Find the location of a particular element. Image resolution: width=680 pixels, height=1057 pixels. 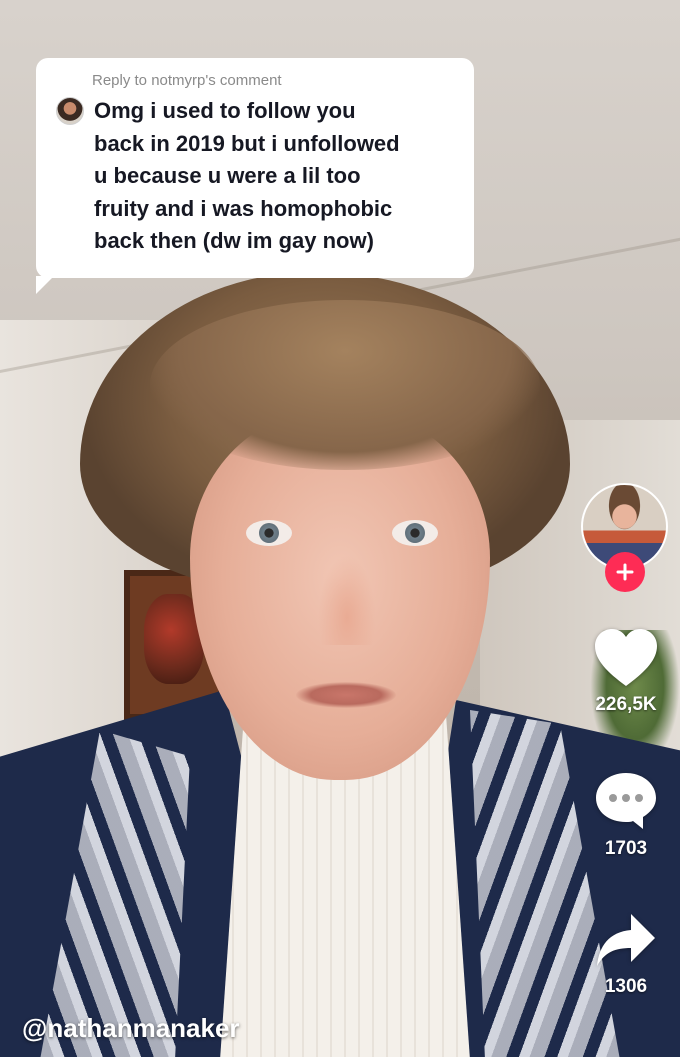

reply-line: back then (dw im gay now) is located at coordinates (234, 240).